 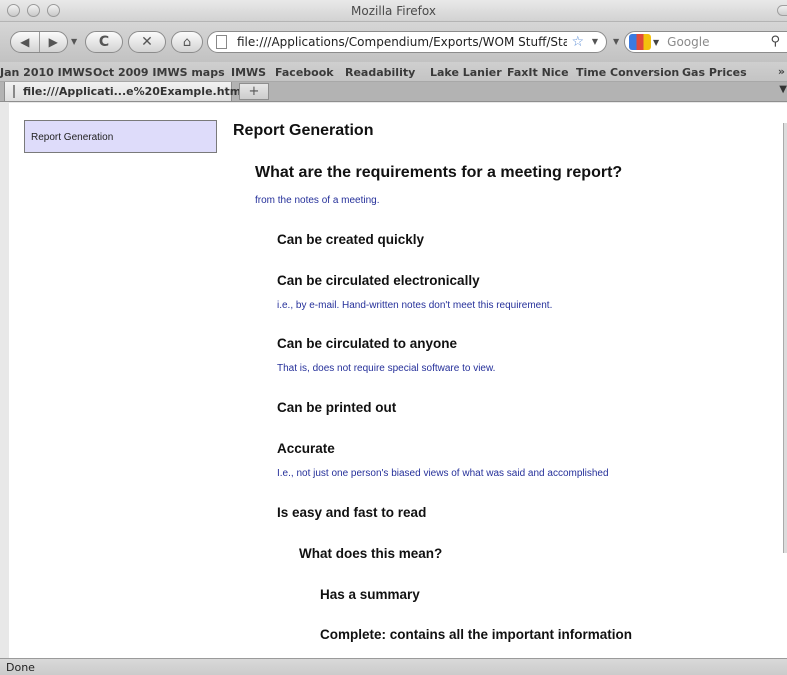 I want to click on scrollbar, so click(x=785, y=338).